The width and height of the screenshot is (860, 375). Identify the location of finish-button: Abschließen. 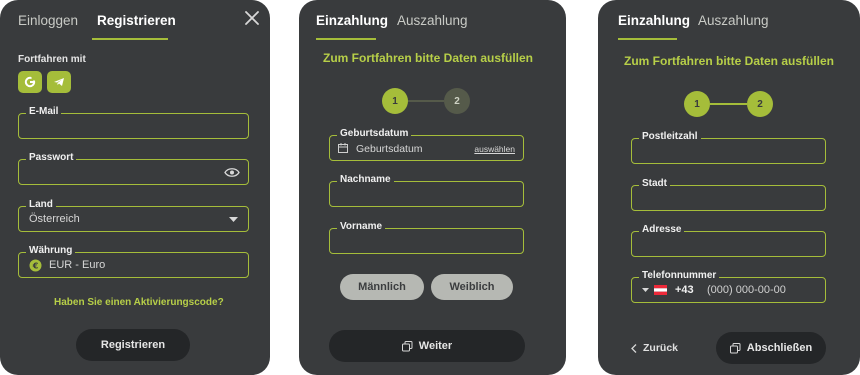
(771, 348).